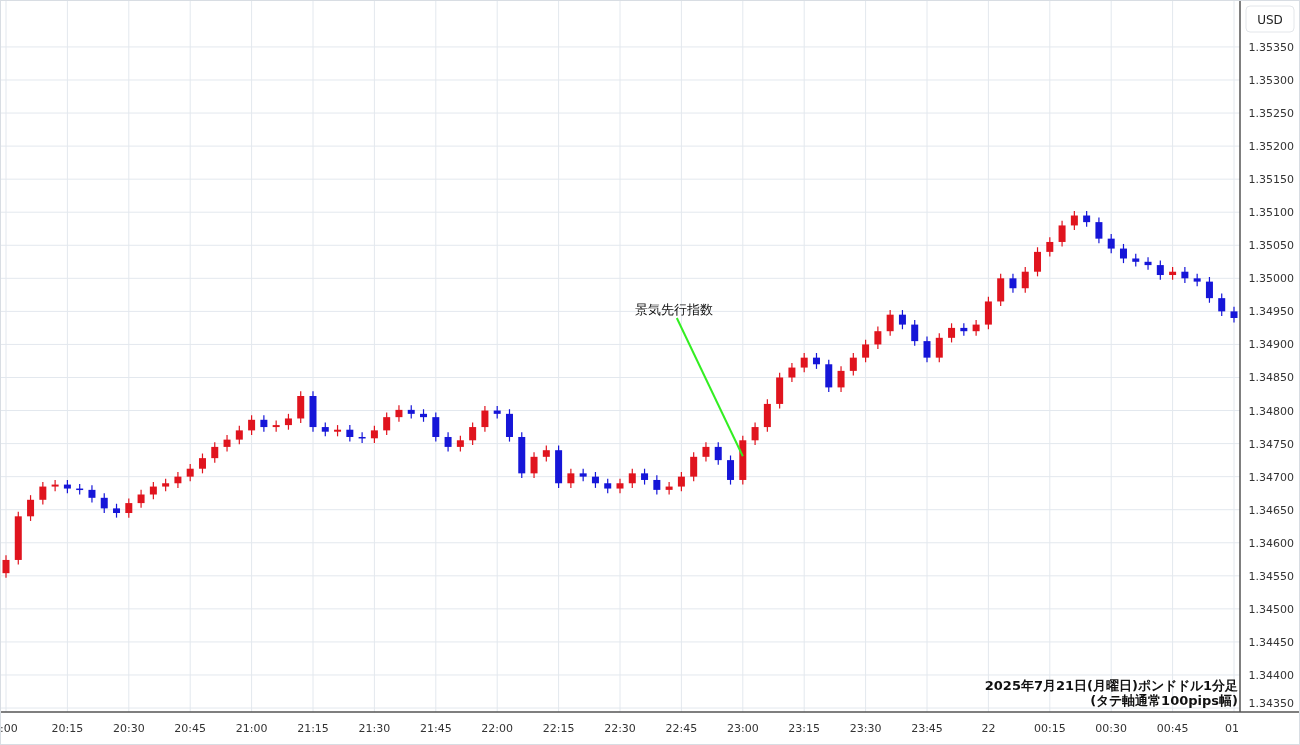 The image size is (1300, 745). I want to click on time-axis-label: 00:45, so click(1172, 728).